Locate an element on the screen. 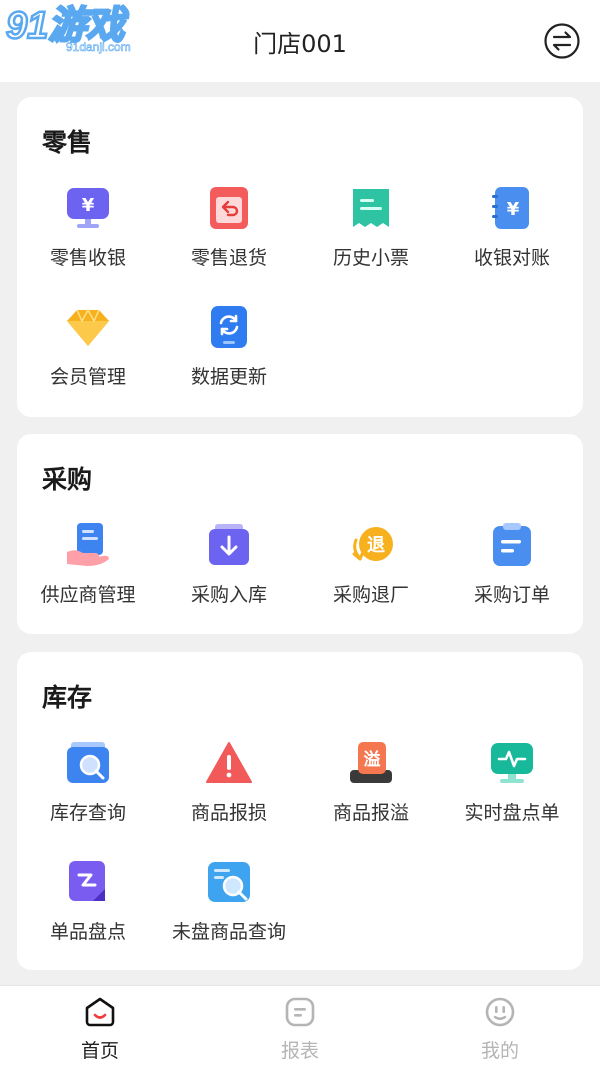 The image size is (600, 1067). bottom-tab-bar: 首页 报表 我的 is located at coordinates (300, 1026).